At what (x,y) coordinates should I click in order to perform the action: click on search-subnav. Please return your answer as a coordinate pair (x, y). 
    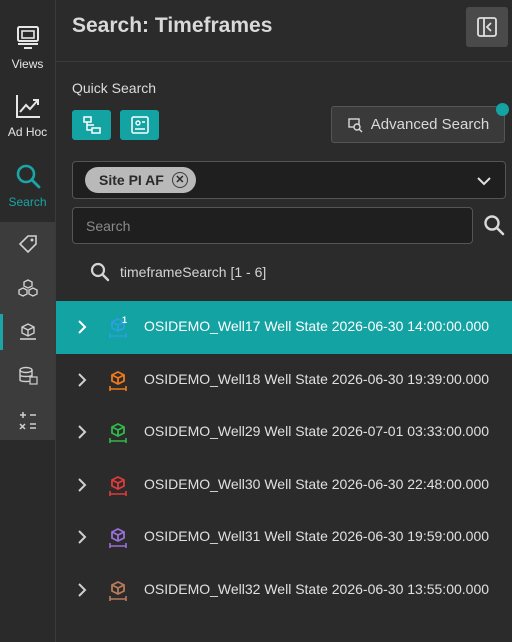
    Looking at the image, I should click on (27, 331).